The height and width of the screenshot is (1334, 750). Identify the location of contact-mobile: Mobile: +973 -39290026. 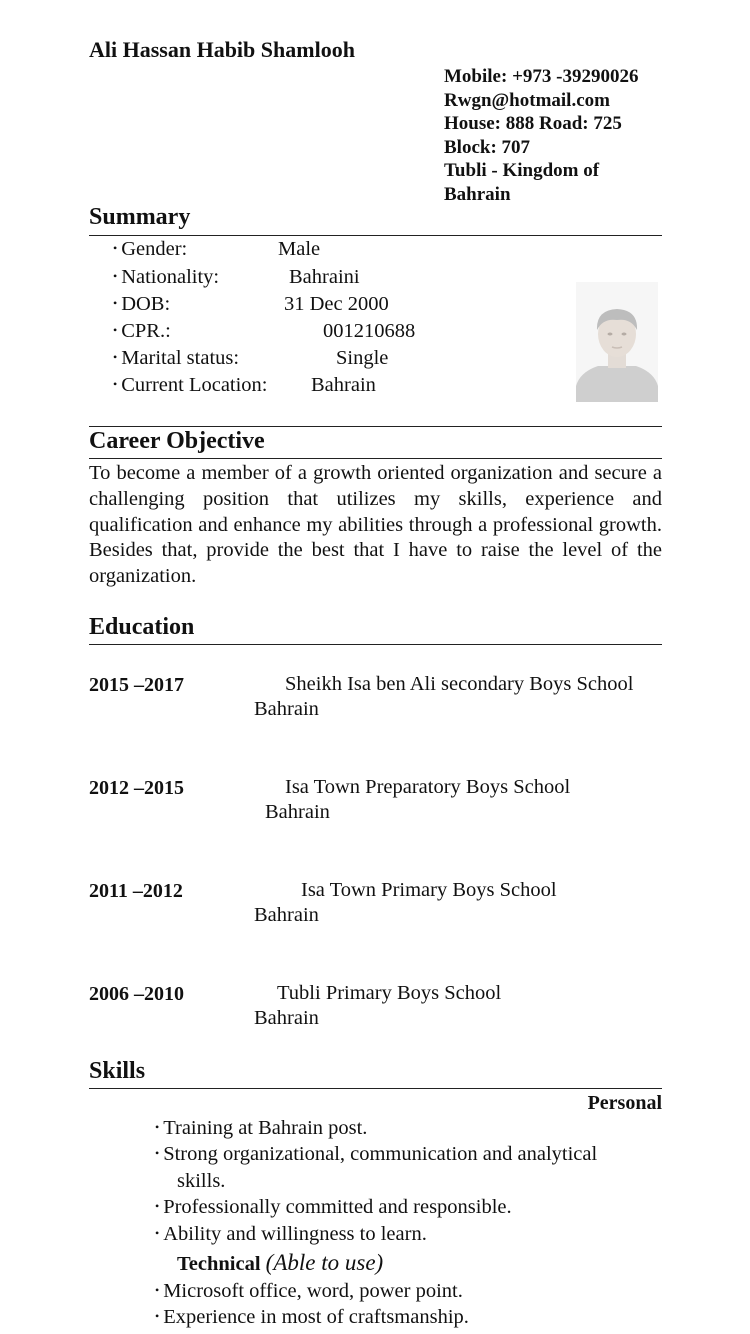
(541, 76).